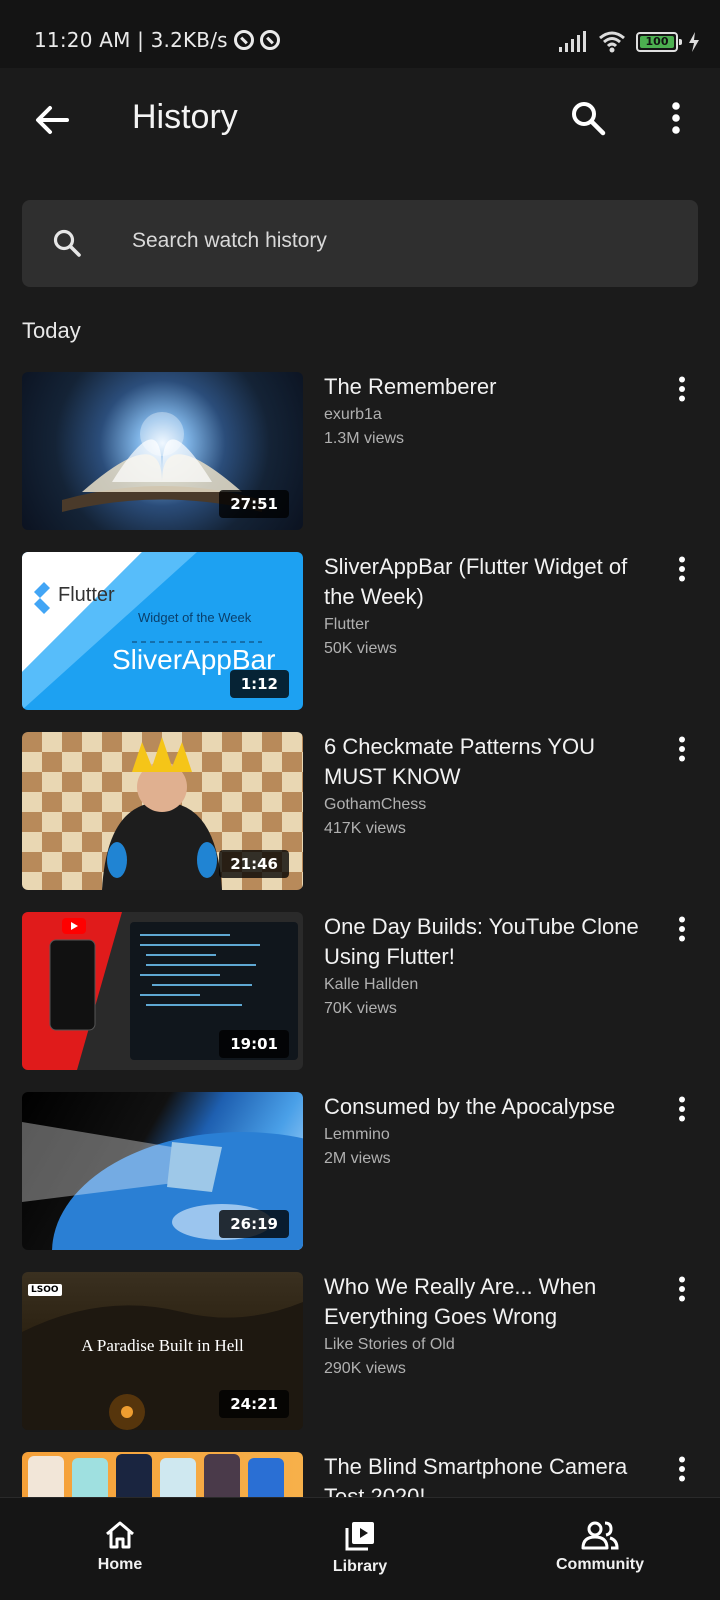  I want to click on nav-library: Library, so click(360, 1549).